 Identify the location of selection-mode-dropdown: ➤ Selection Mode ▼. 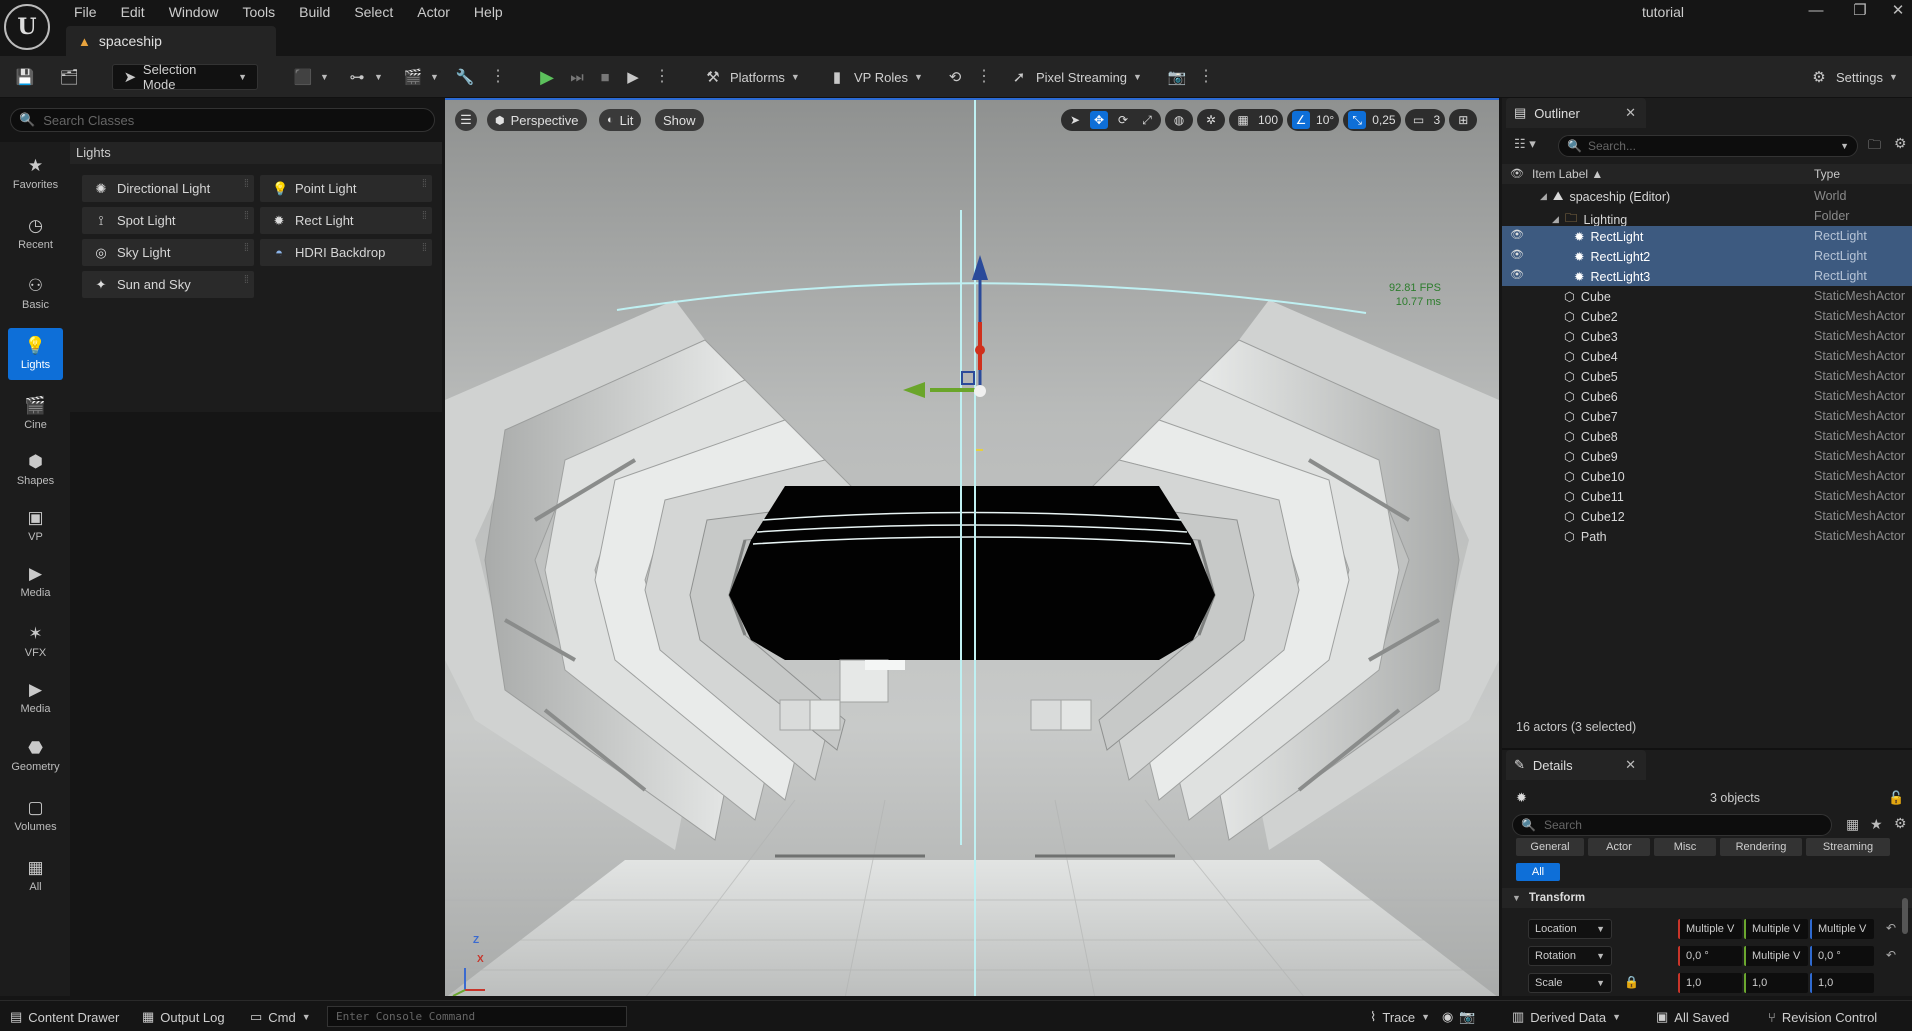
(185, 77).